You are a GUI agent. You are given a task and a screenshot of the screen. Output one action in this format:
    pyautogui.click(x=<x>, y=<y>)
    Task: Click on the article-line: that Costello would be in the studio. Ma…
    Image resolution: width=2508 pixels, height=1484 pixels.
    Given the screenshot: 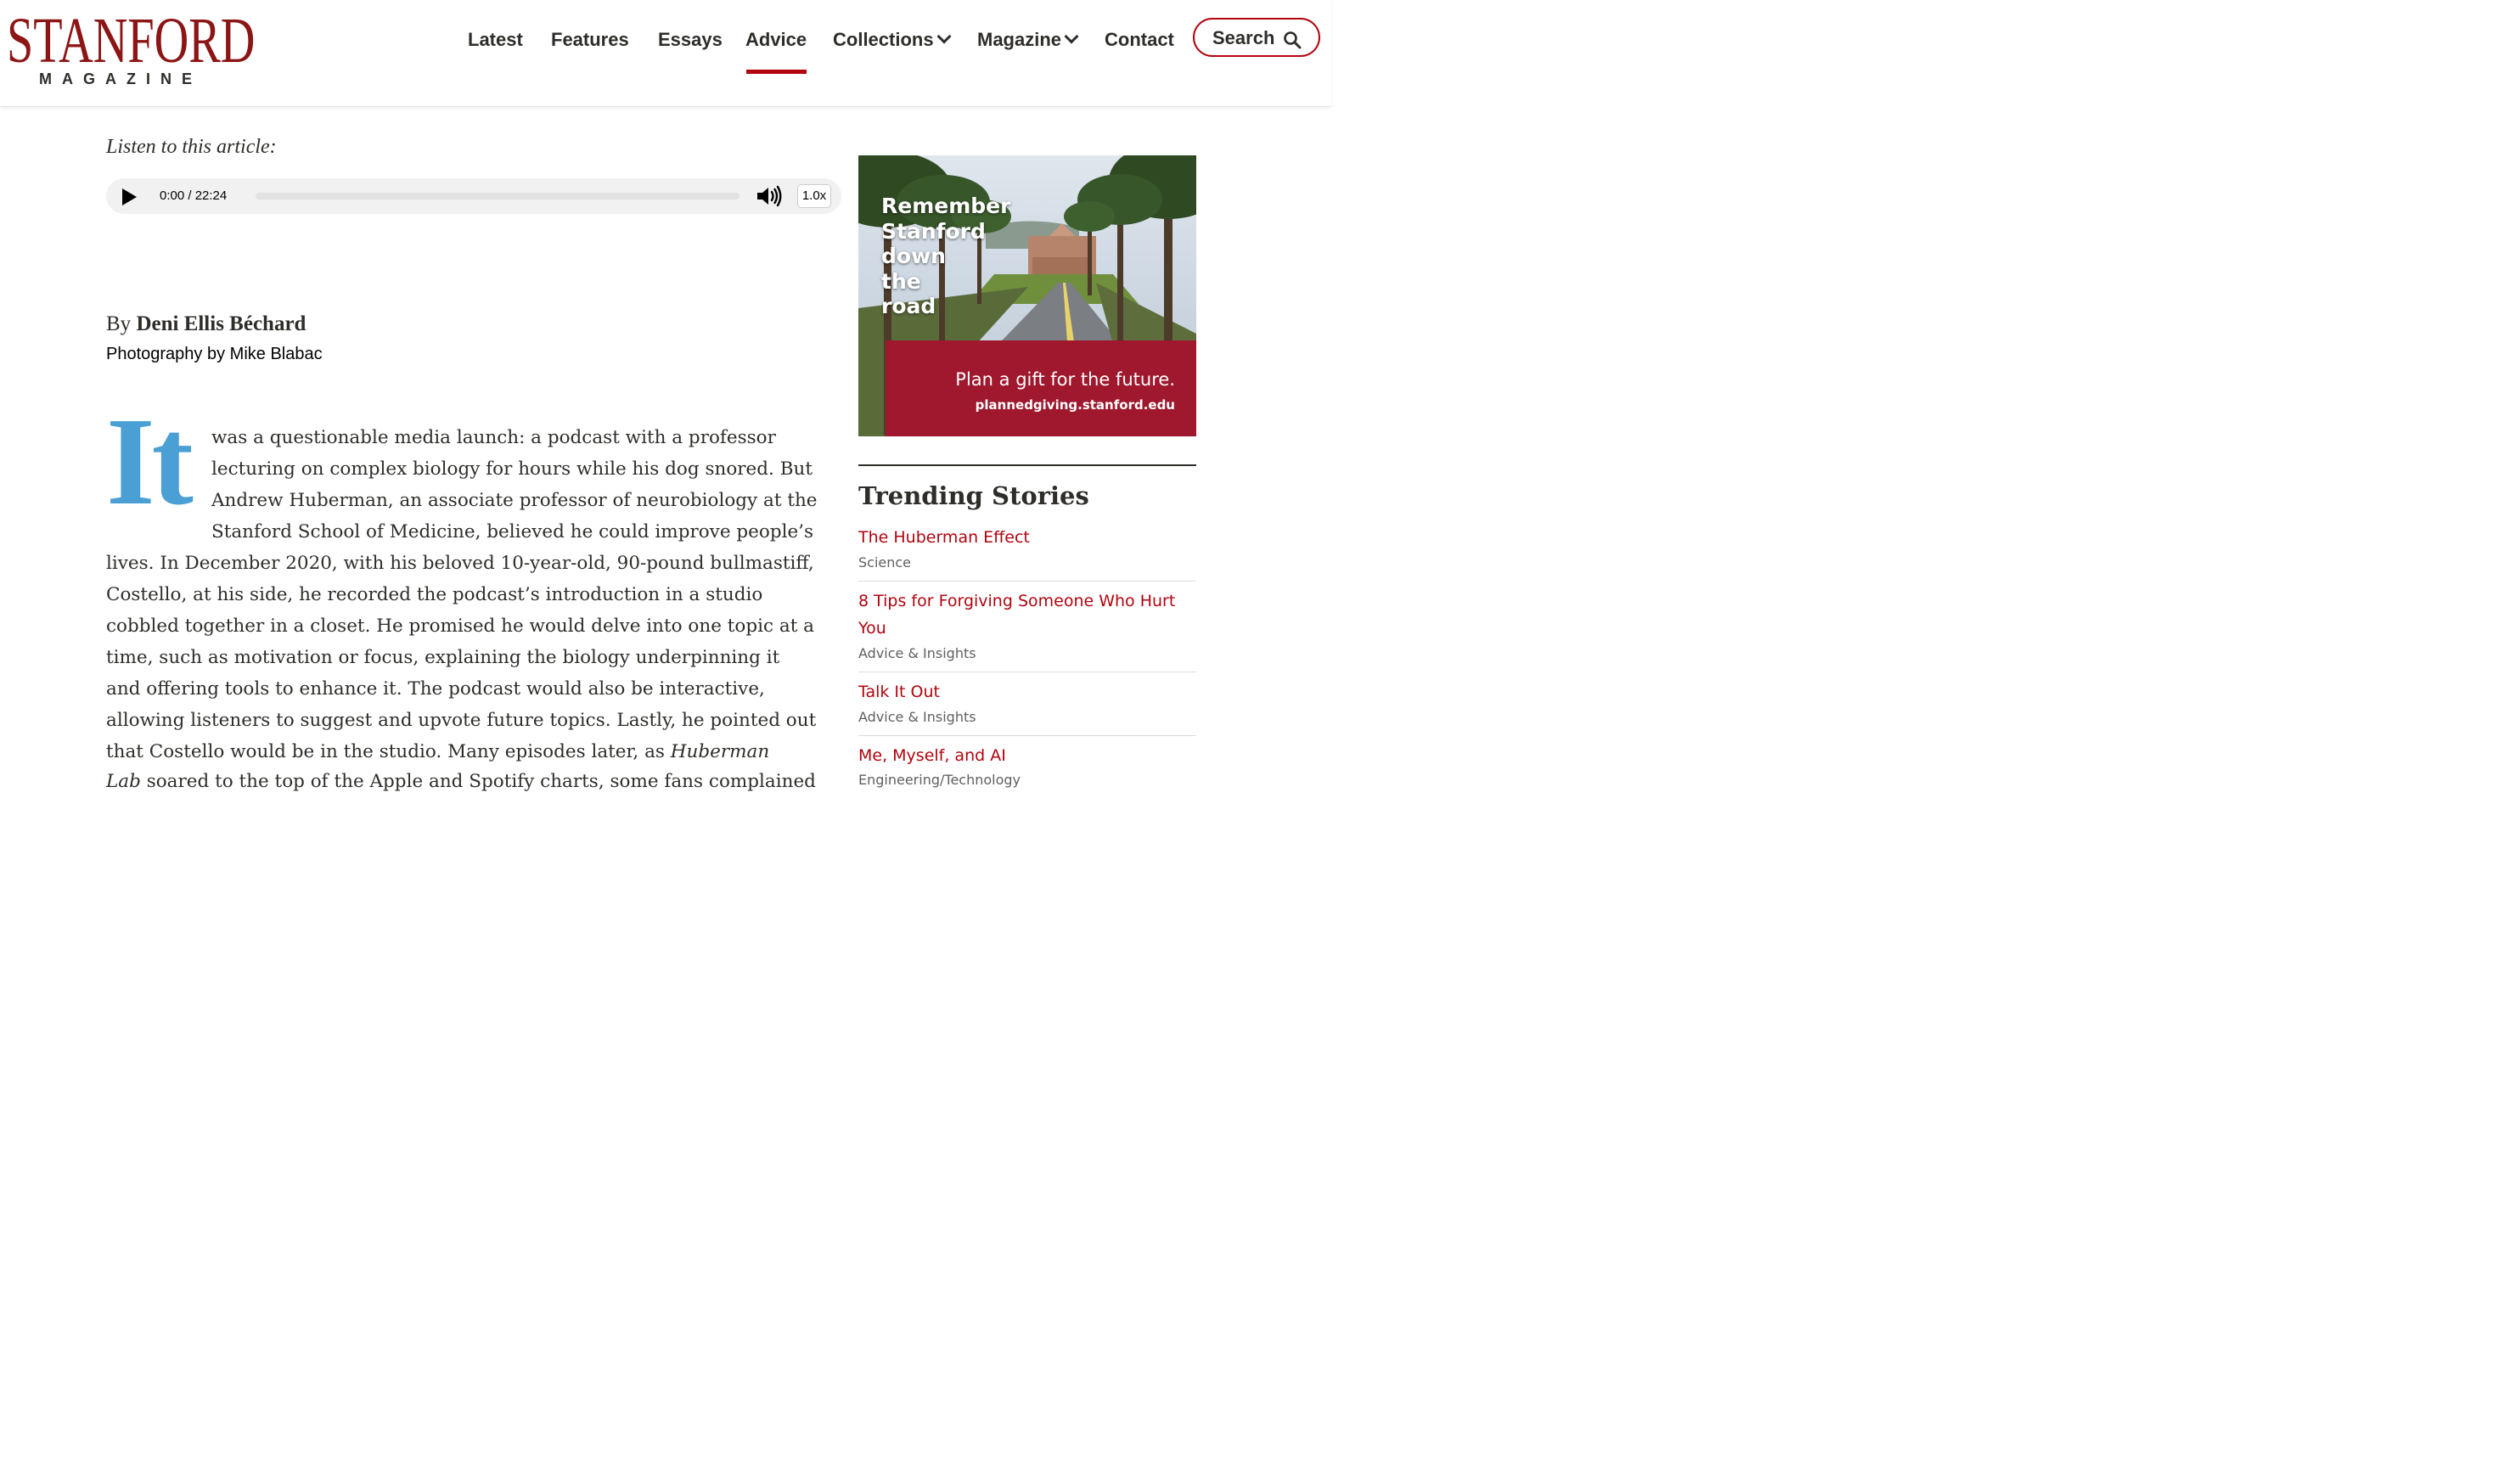 What is the action you would take?
    pyautogui.click(x=437, y=752)
    